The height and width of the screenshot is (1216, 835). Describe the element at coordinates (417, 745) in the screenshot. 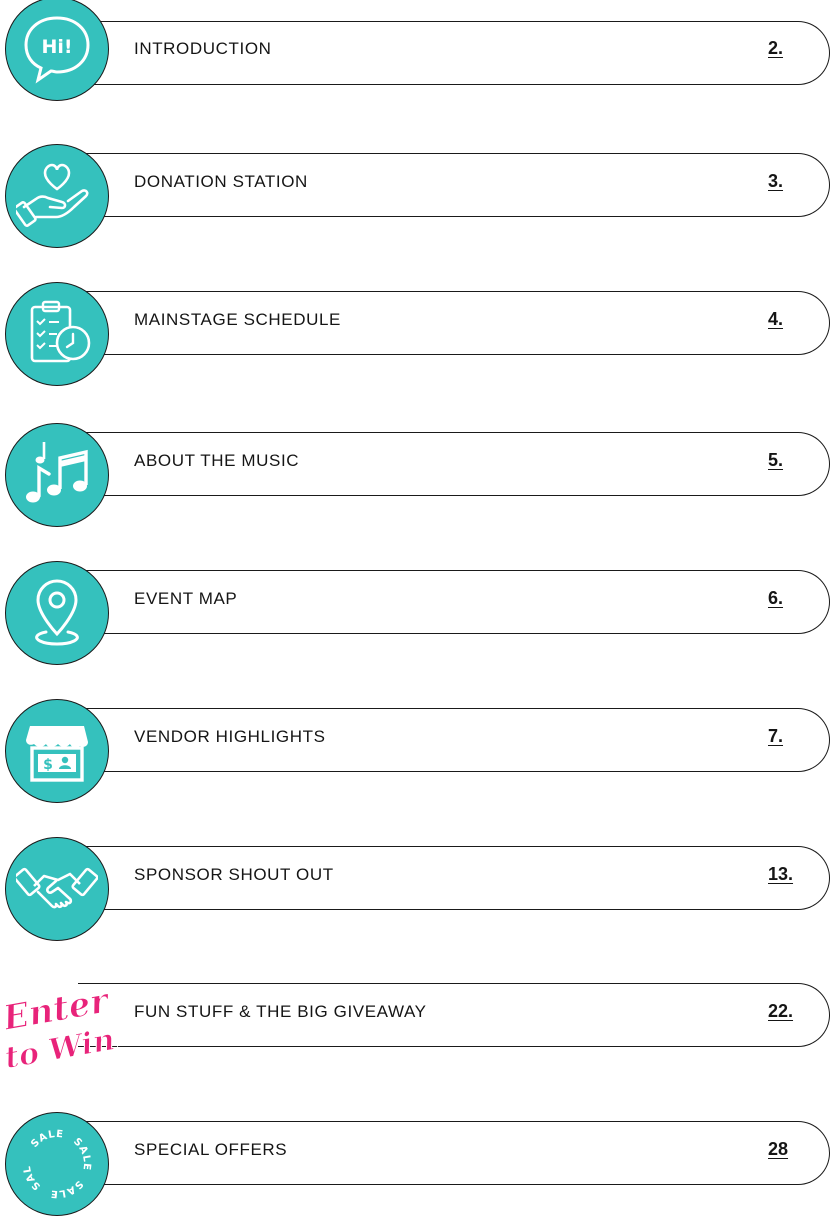

I see `toc-row-vendor-highlights: $ VENDOR HIGHLIGHTS 7.` at that location.